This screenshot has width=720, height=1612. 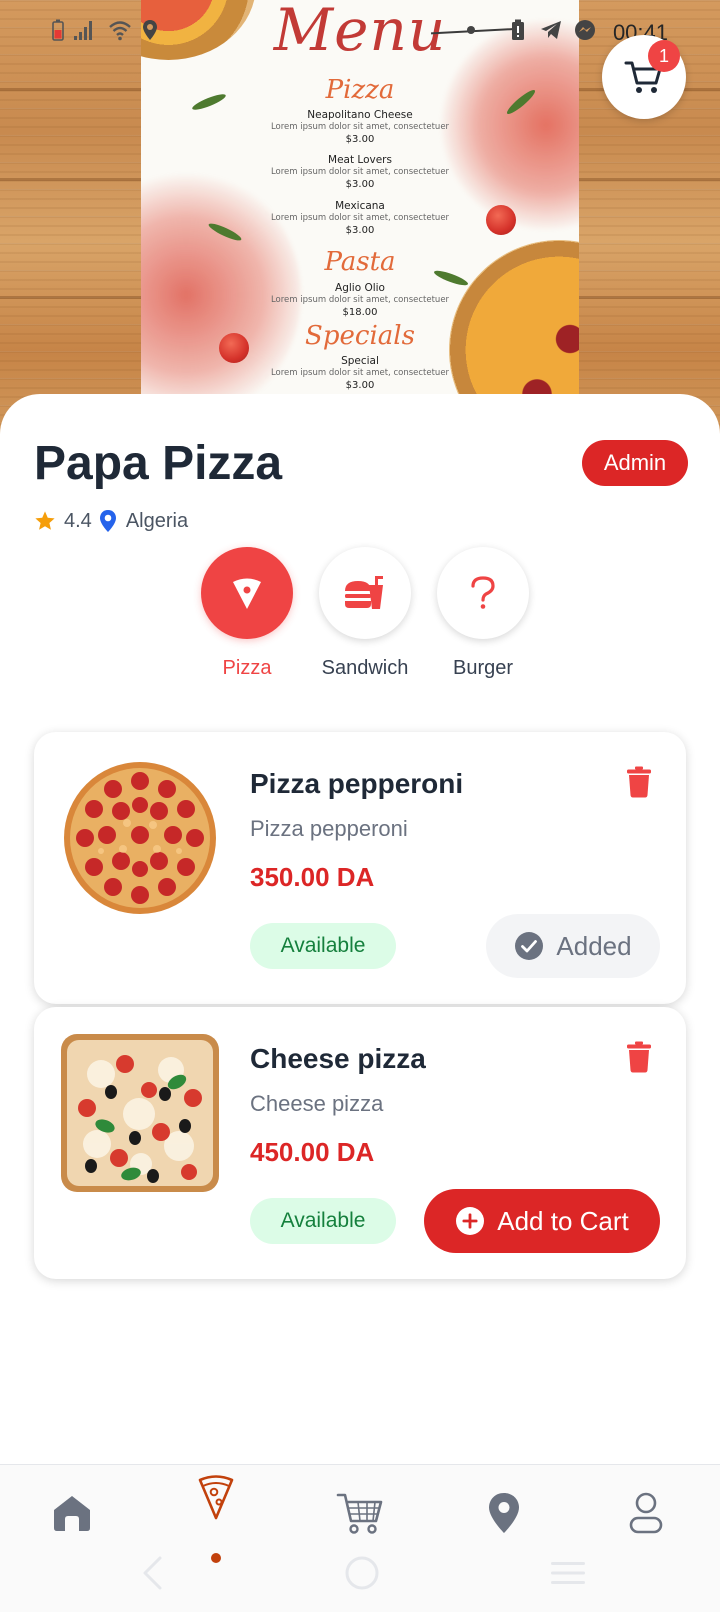 What do you see at coordinates (357, 783) in the screenshot?
I see `product-name: Pizza pepperoni` at bounding box center [357, 783].